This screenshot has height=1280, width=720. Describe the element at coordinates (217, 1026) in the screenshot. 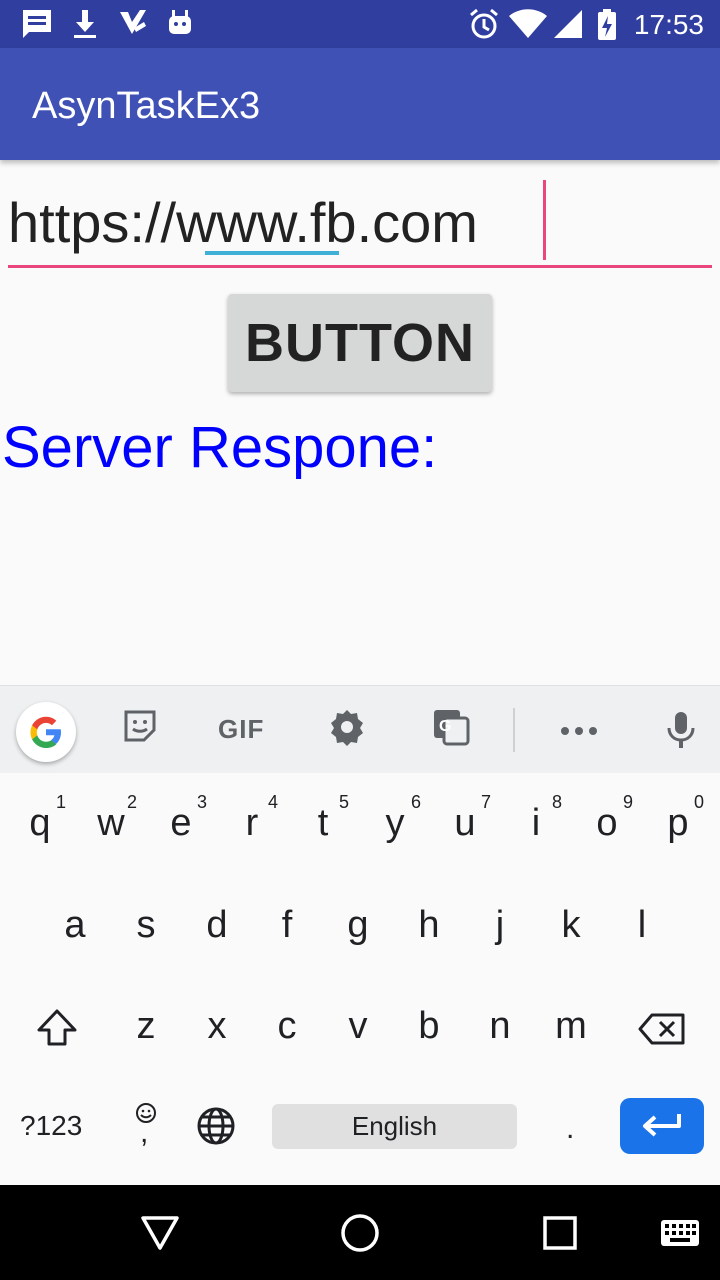

I see `key-x: x` at that location.